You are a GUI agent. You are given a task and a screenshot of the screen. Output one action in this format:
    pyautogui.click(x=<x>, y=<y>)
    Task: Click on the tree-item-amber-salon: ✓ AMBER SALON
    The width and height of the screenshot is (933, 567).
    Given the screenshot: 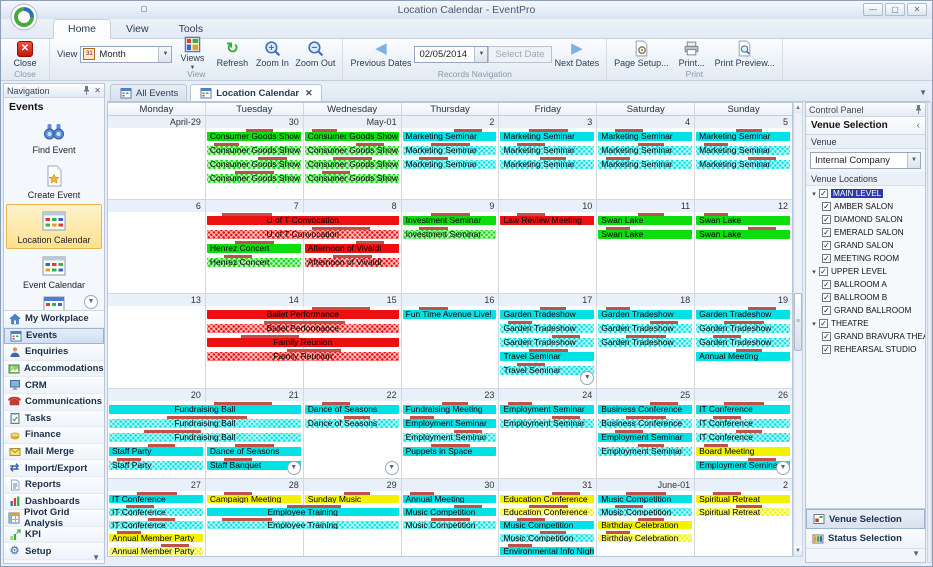 What is the action you would take?
    pyautogui.click(x=865, y=206)
    